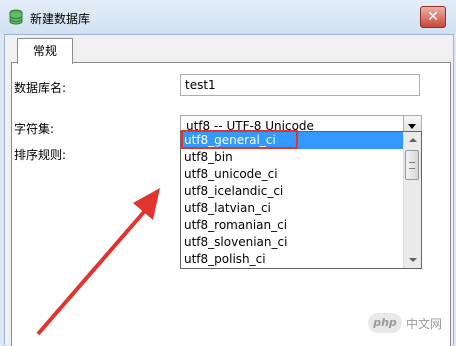 Image resolution: width=456 pixels, height=346 pixels. Describe the element at coordinates (228, 17) in the screenshot. I see `title-bar: 新建数据库 ✕` at that location.